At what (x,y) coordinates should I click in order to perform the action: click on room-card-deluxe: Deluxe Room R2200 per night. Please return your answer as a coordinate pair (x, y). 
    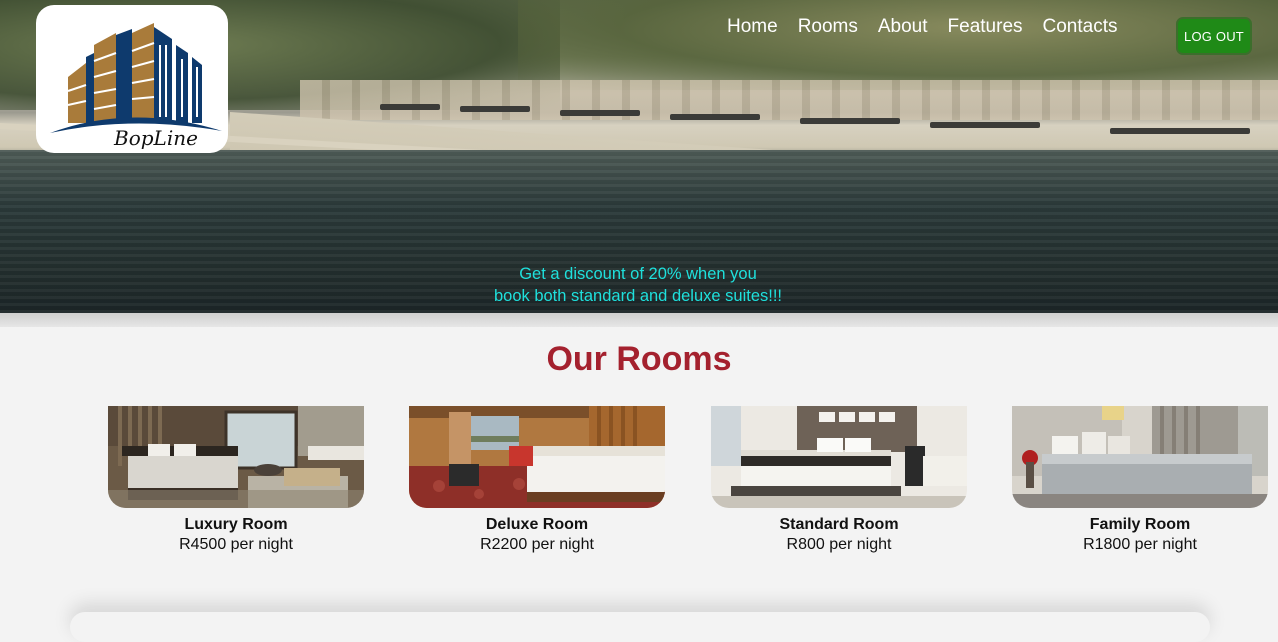
    Looking at the image, I should click on (537, 480).